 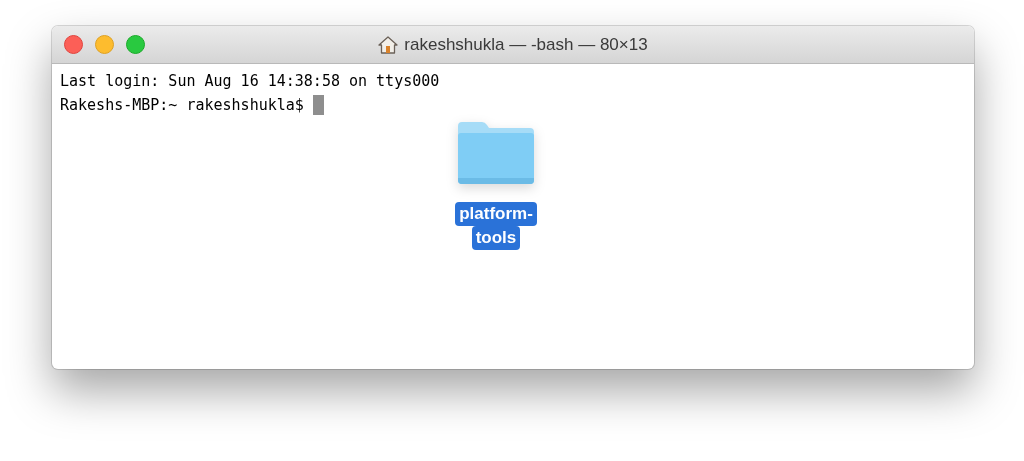 What do you see at coordinates (318, 105) in the screenshot?
I see `text-cursor` at bounding box center [318, 105].